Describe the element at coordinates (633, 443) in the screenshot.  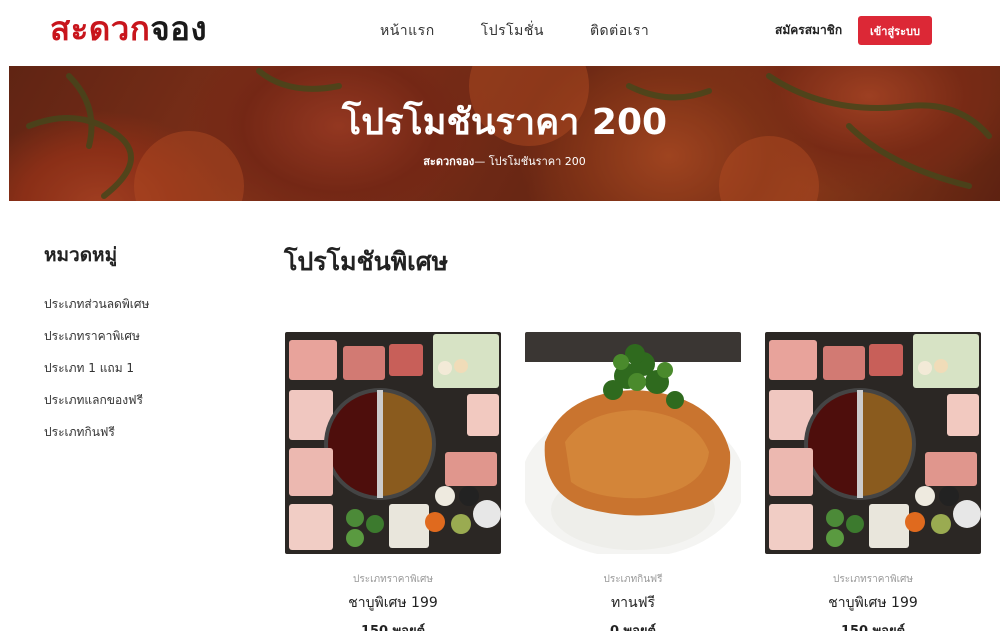
I see `omelette-rice-image` at that location.